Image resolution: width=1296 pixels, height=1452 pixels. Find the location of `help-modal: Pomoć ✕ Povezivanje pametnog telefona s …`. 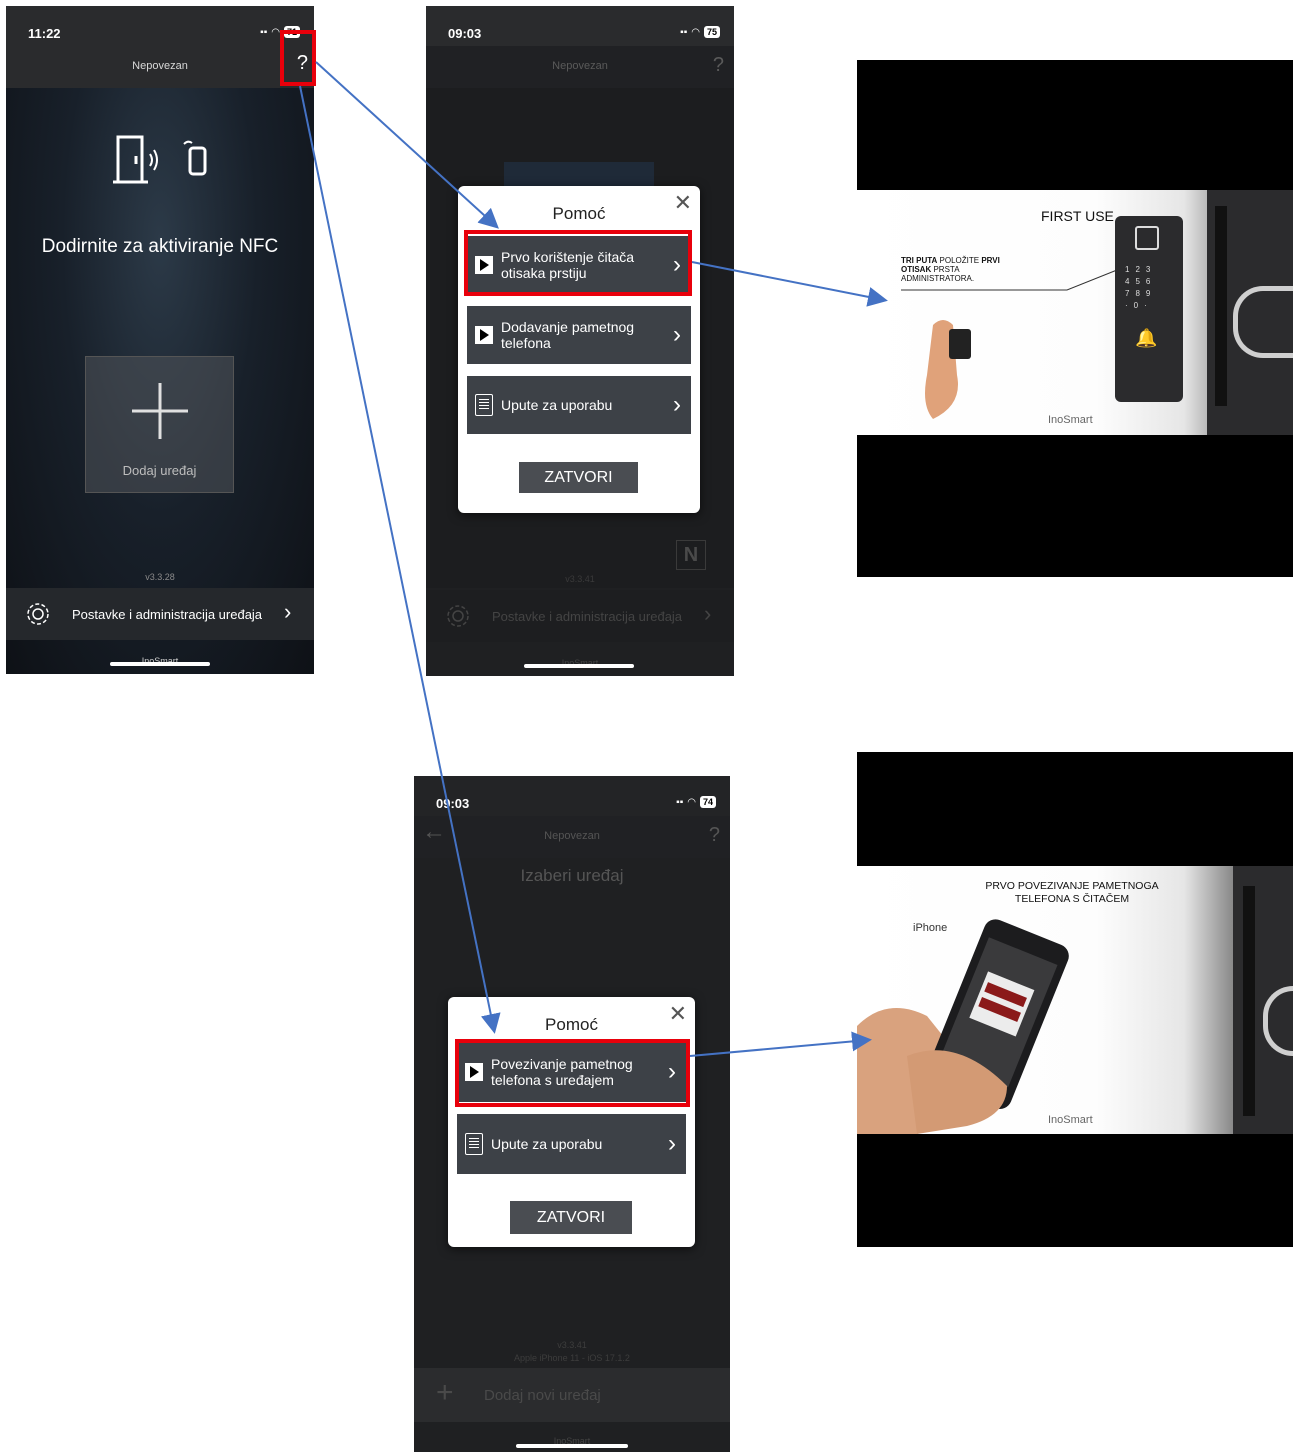

help-modal: Pomoć ✕ Povezivanje pametnog telefona s … is located at coordinates (571, 1122).